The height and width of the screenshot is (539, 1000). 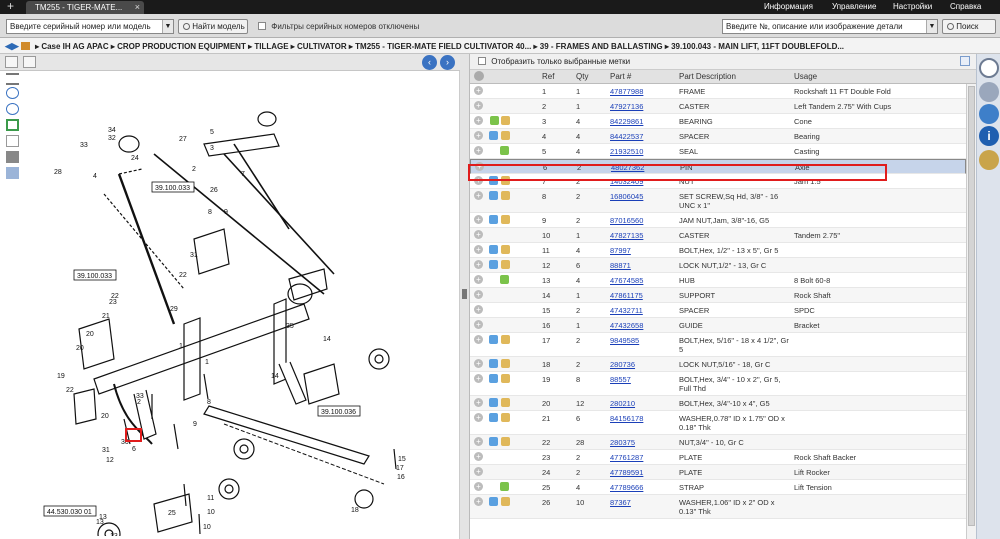 What do you see at coordinates (134, 449) in the screenshot?
I see `callout-number: 6` at bounding box center [134, 449].